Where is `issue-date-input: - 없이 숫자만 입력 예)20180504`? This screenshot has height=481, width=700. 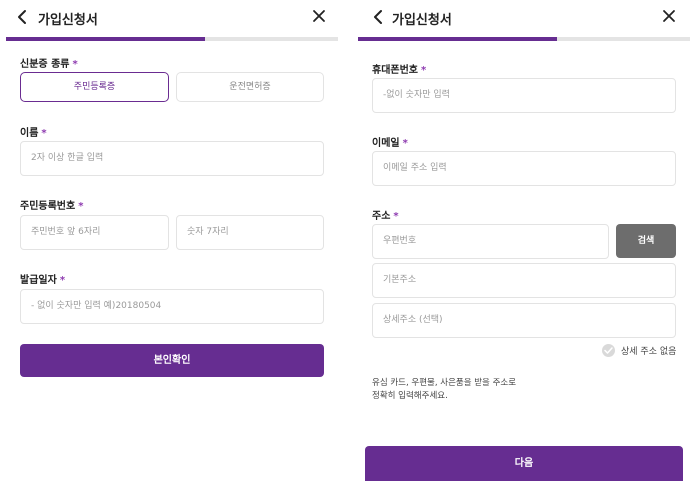 issue-date-input: - 없이 숫자만 입력 예)20180504 is located at coordinates (172, 306).